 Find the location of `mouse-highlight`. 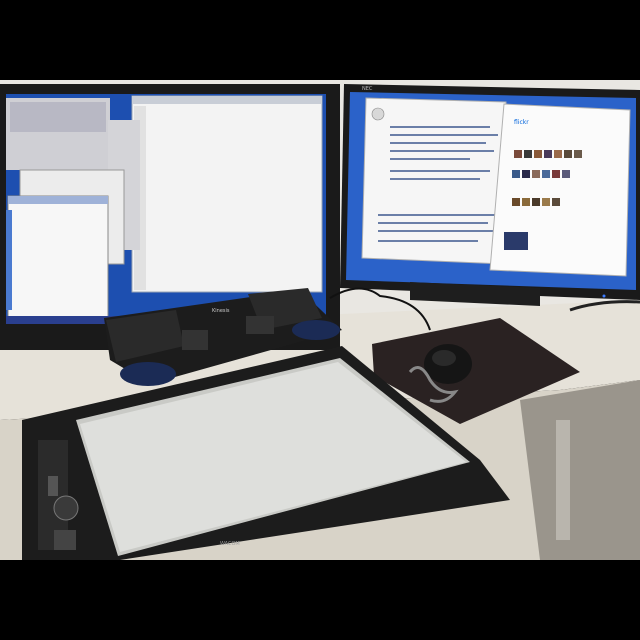

mouse-highlight is located at coordinates (444, 358).